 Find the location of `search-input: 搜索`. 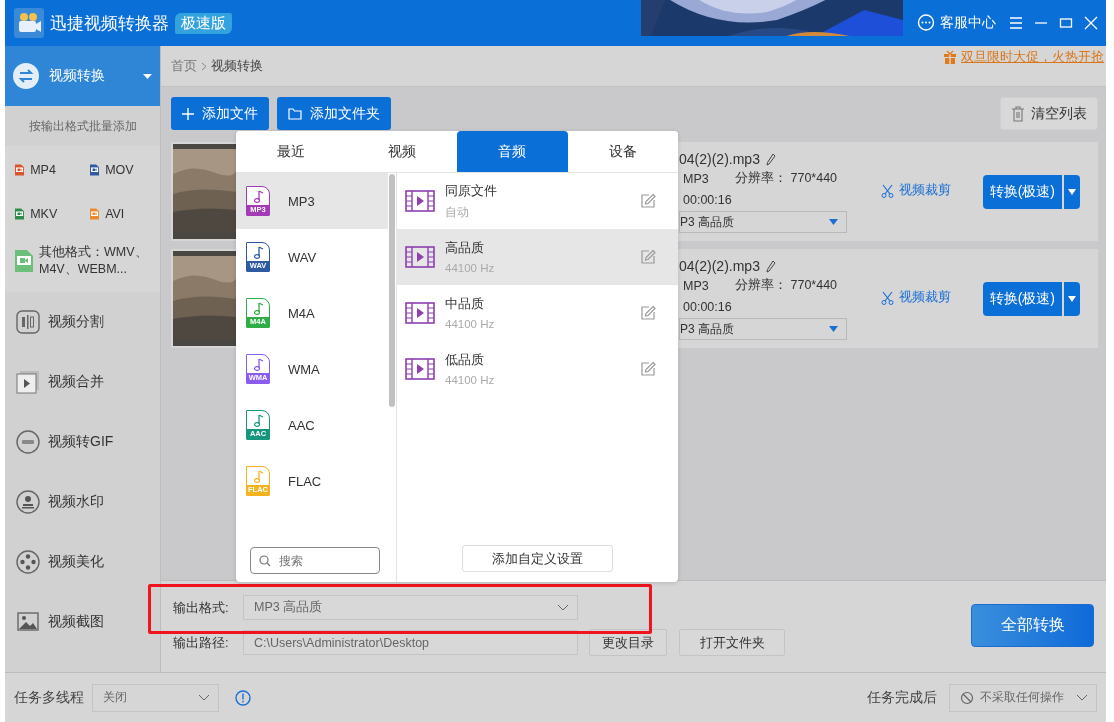

search-input: 搜索 is located at coordinates (324, 560).